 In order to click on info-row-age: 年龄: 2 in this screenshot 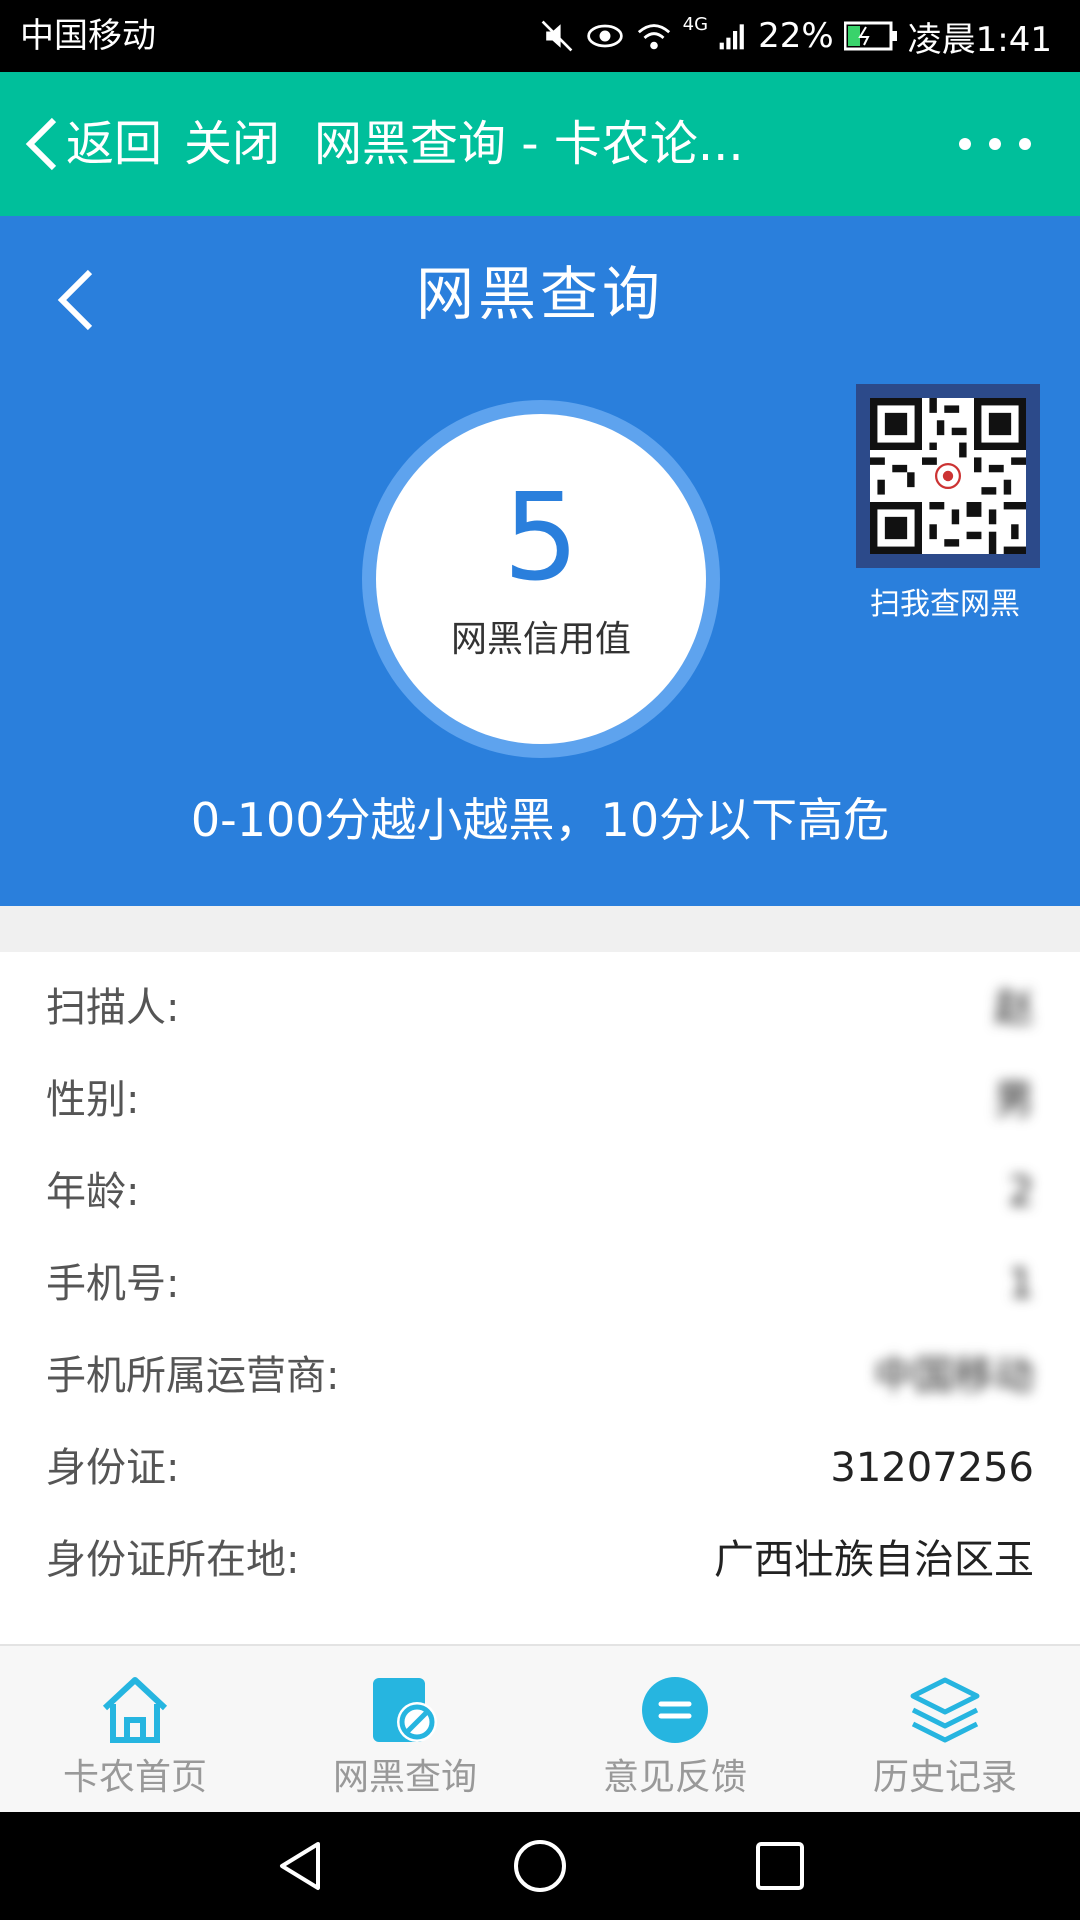, I will do `click(540, 1192)`.